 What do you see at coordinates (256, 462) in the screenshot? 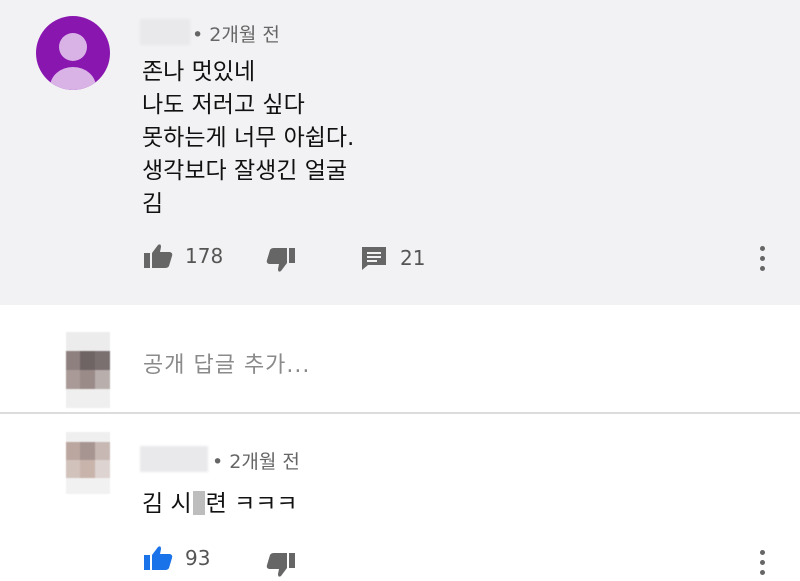
I see `reply-timestamp: • 2개월 전` at bounding box center [256, 462].